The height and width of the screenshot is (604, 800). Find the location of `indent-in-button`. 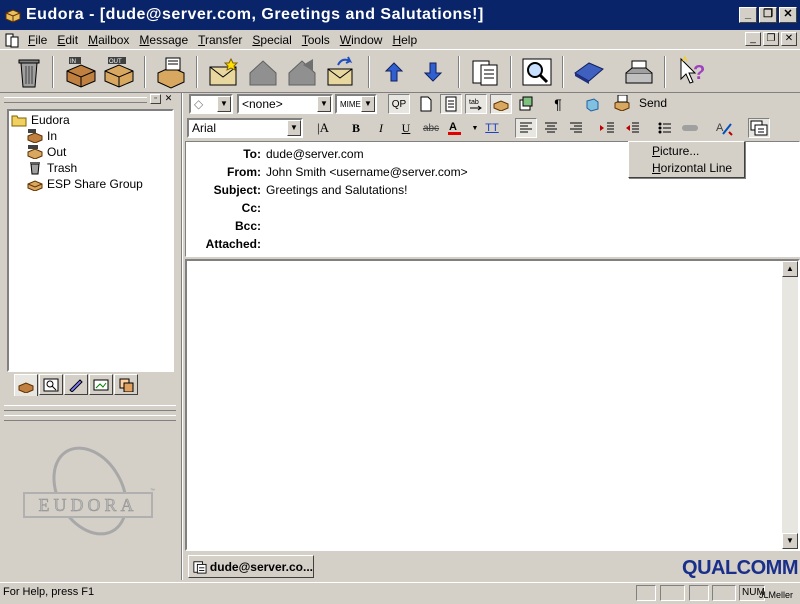

indent-in-button is located at coordinates (607, 128).